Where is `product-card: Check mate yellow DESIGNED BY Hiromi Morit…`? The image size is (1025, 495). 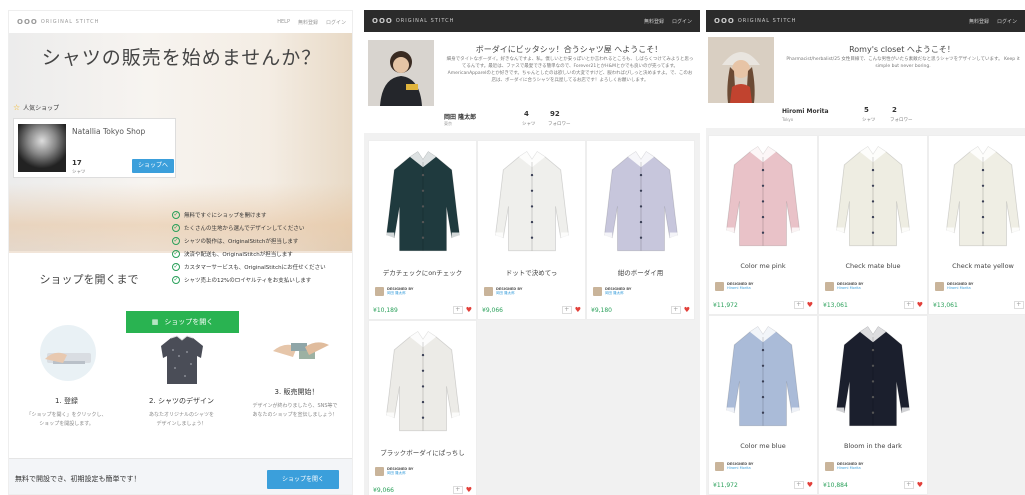
product-card: Check mate yellow DESIGNED BY Hiromi Morit… is located at coordinates (976, 225).